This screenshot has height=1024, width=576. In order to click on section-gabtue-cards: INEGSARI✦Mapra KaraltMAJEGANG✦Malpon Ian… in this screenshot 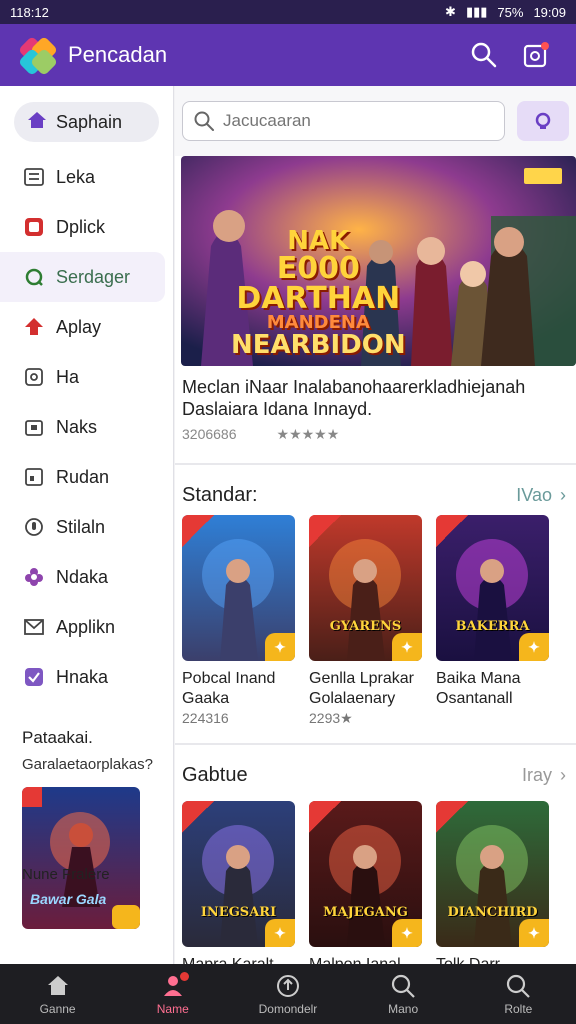, I will do `click(375, 882)`.